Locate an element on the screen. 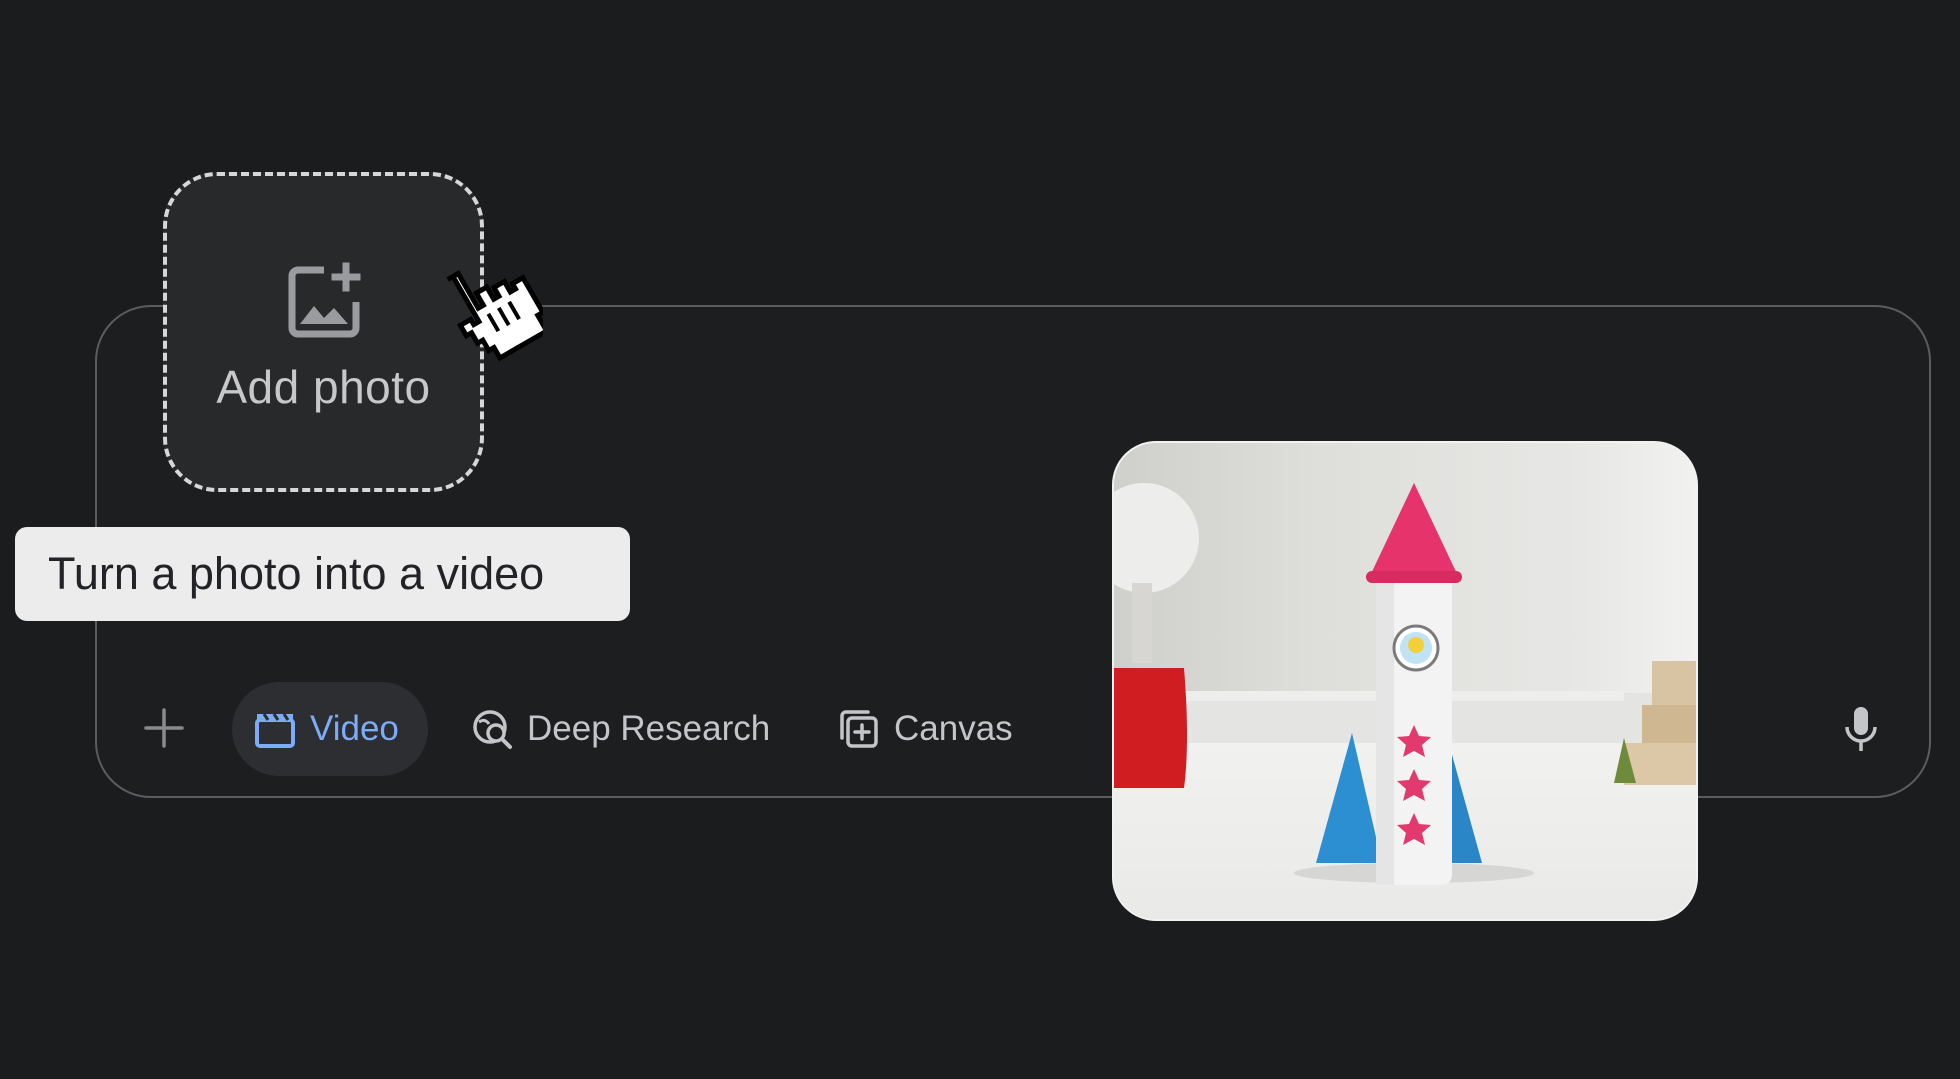 The image size is (1960, 1079). tooltip-text: Turn a photo into a video is located at coordinates (296, 573).